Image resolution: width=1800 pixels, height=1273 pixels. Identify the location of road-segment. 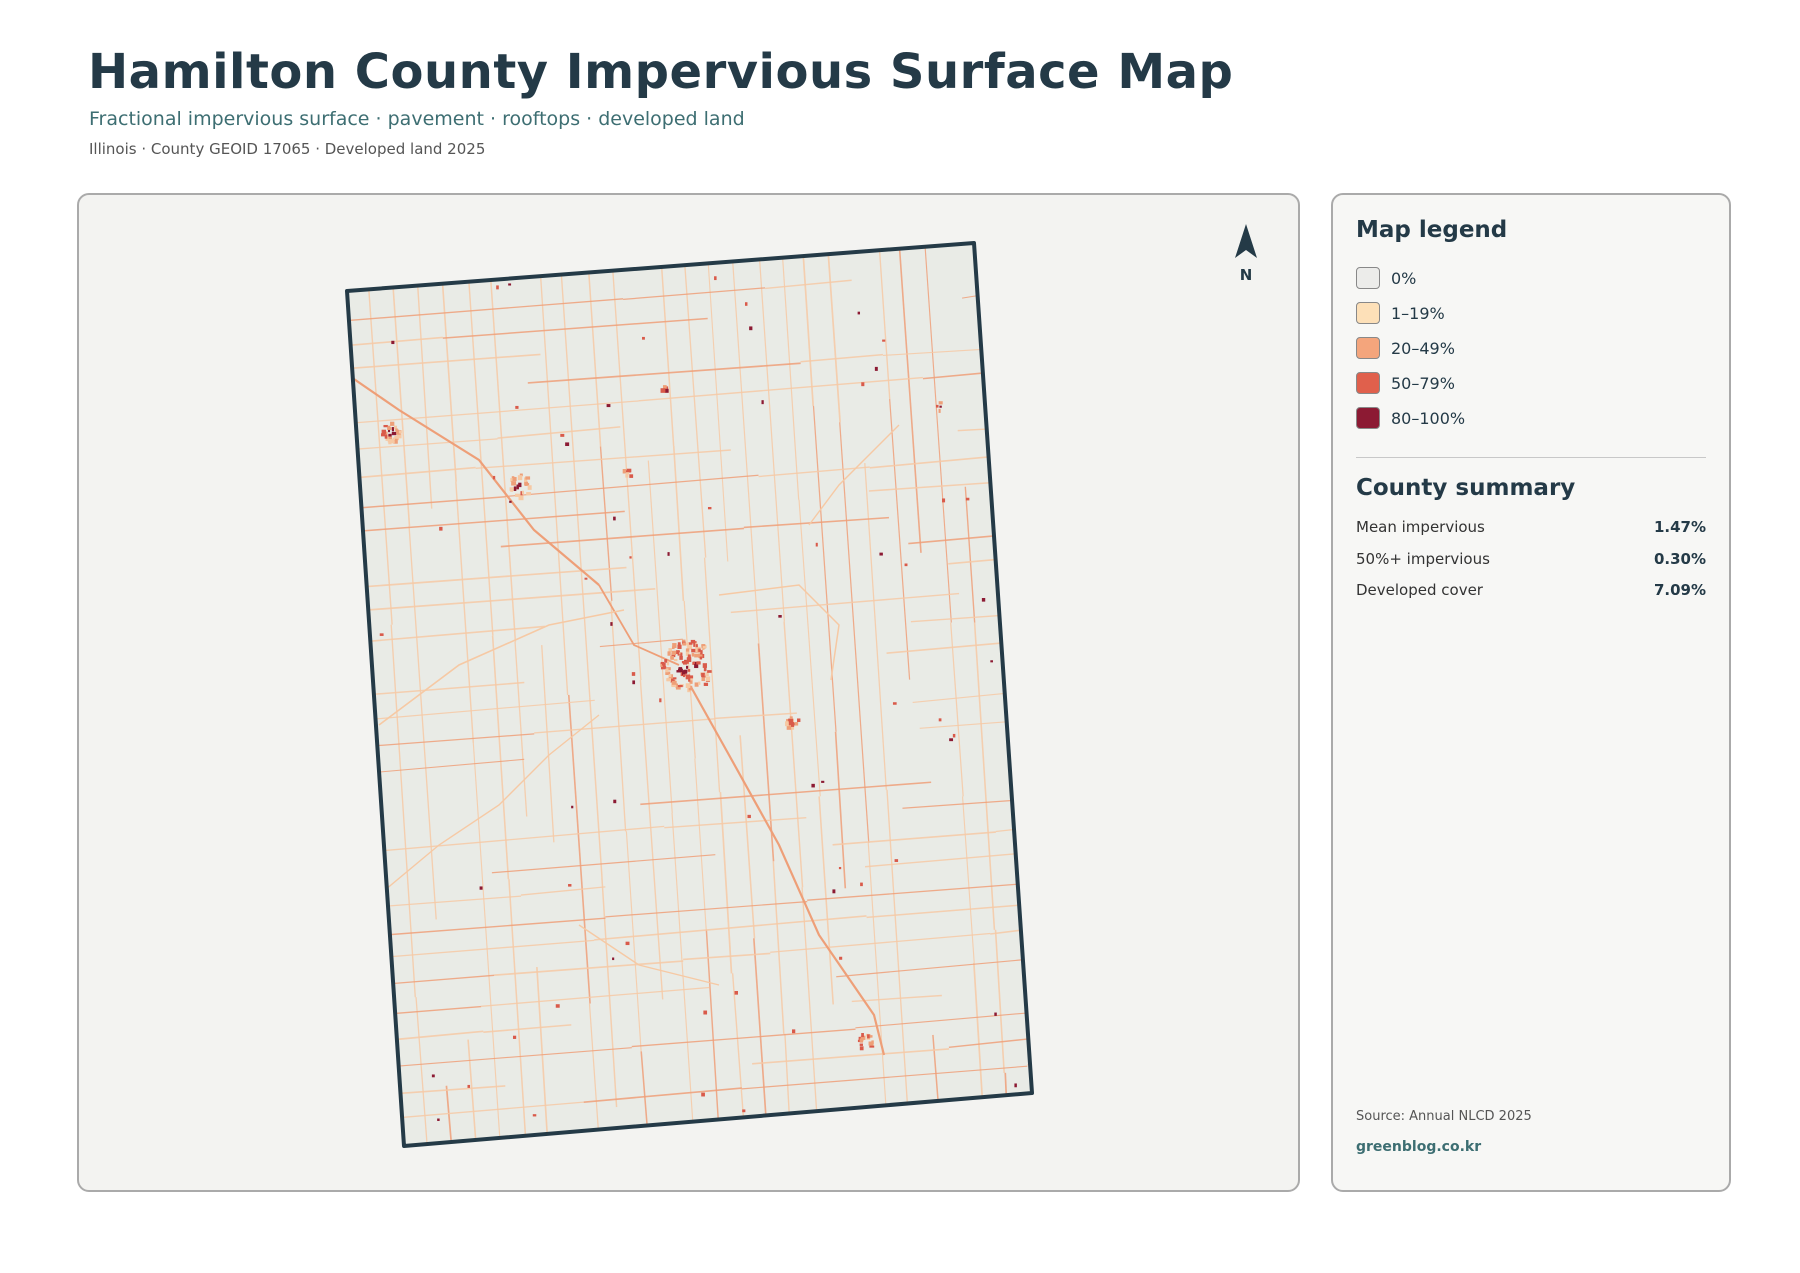
(1006, 1084).